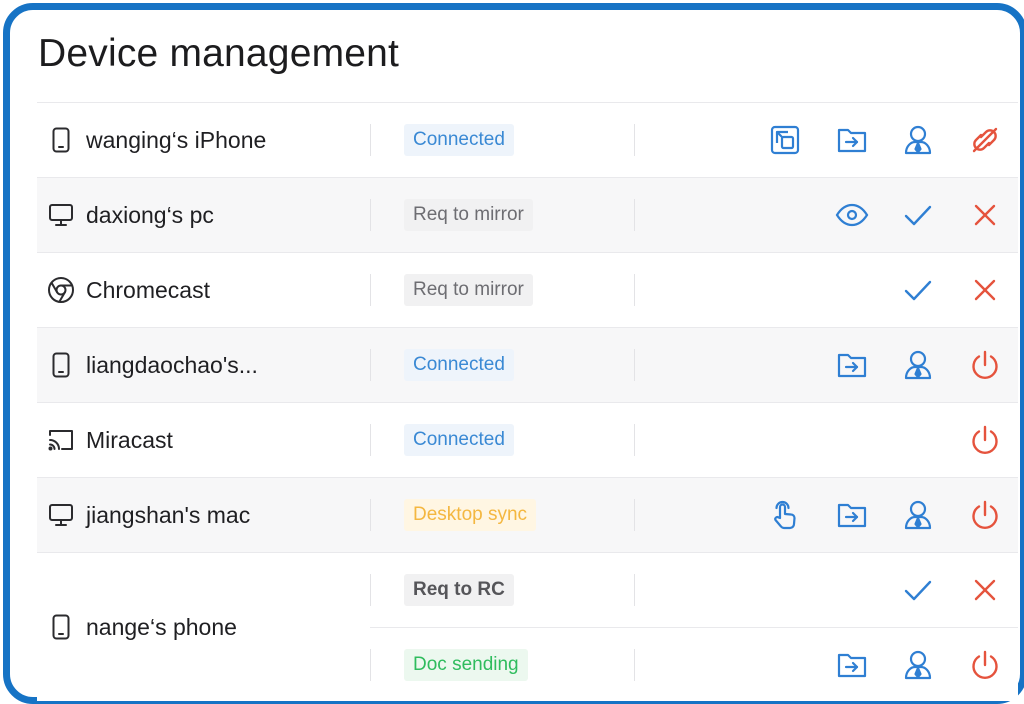 The image size is (1024, 704). I want to click on device-name: Chromecast, so click(148, 289).